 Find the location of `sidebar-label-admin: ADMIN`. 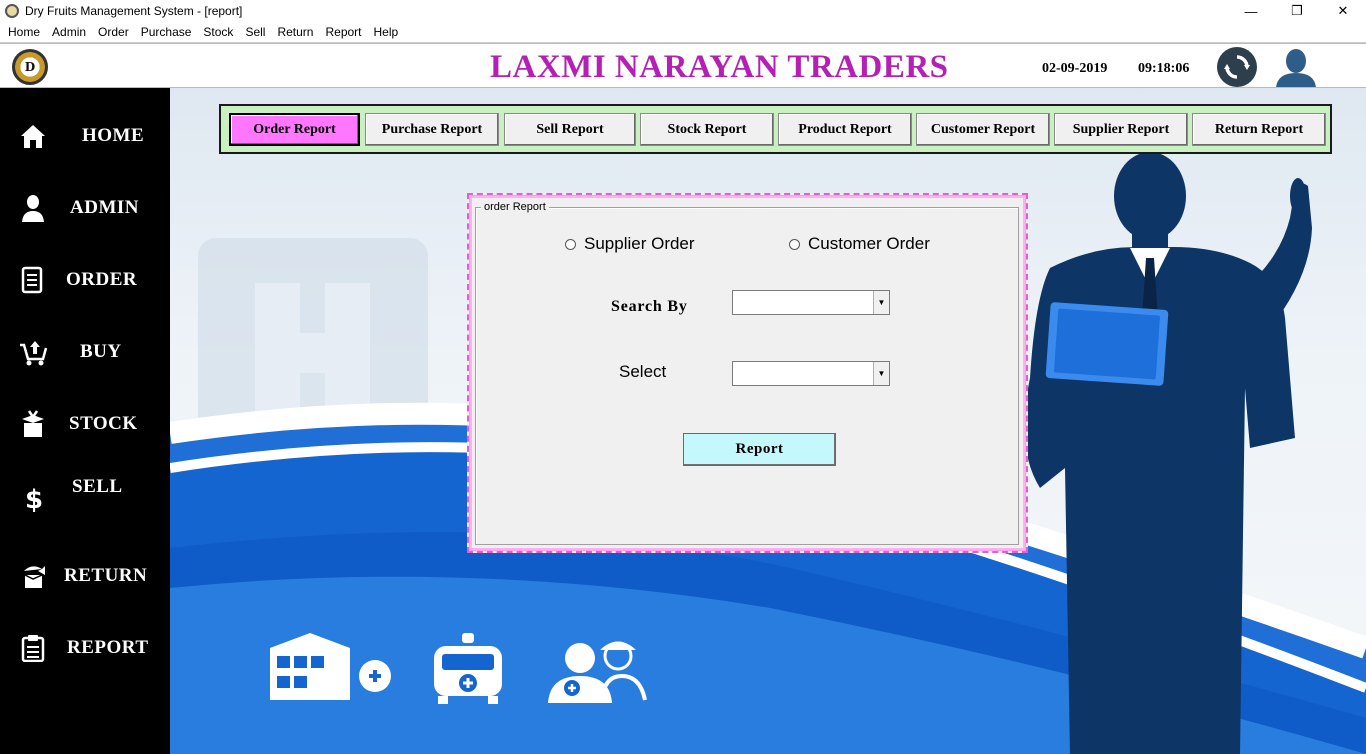

sidebar-label-admin: ADMIN is located at coordinates (104, 207).